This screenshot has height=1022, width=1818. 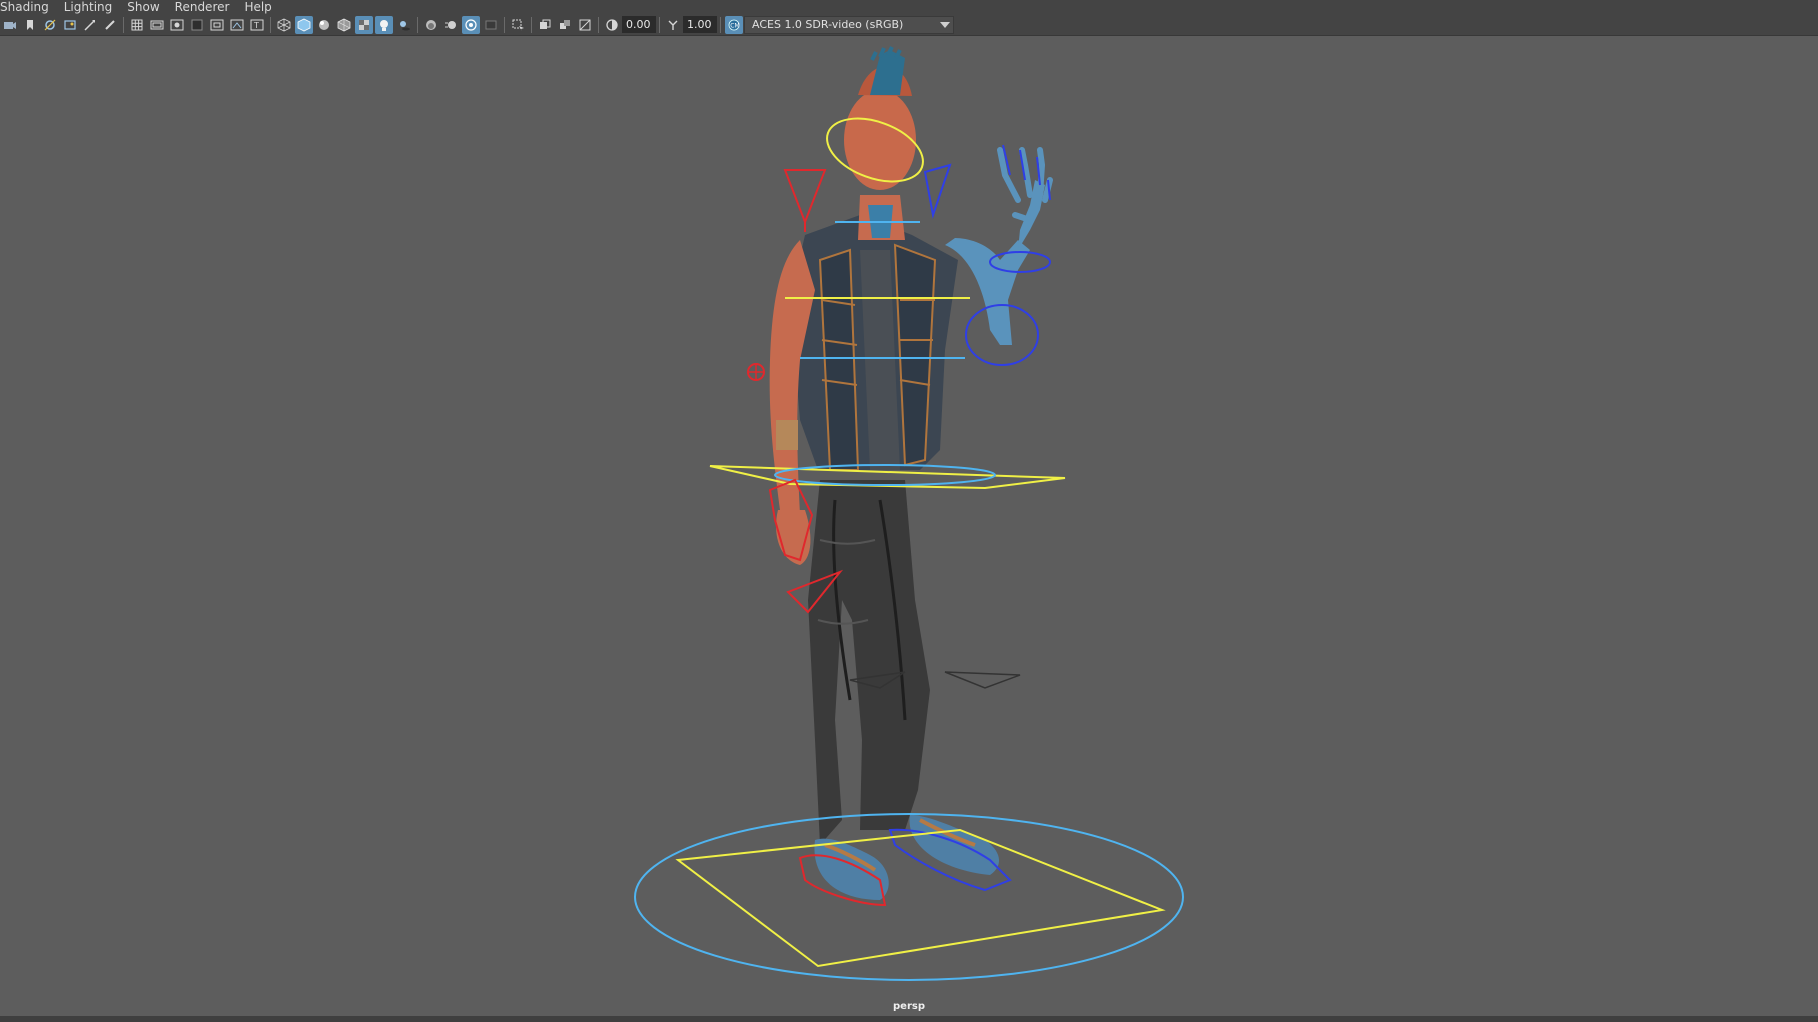 I want to click on exposure-field: 0.00, so click(x=639, y=24).